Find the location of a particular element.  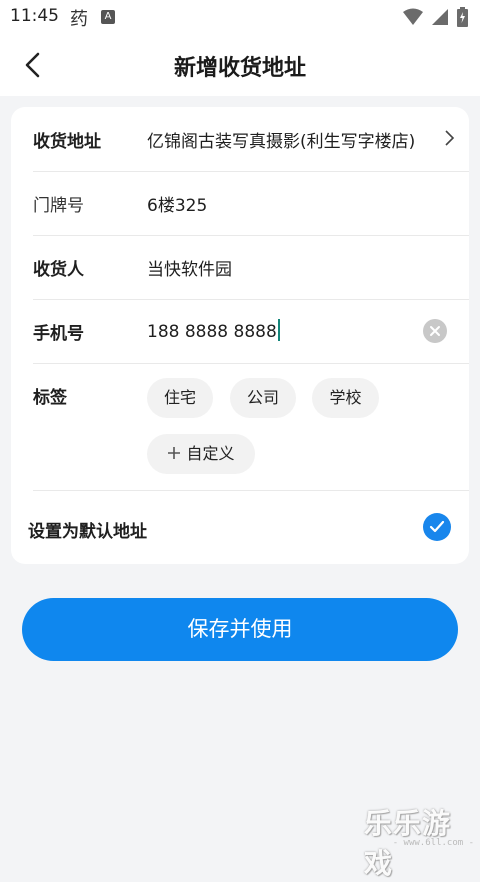

tag-chip-residence: 住宅 is located at coordinates (180, 398).